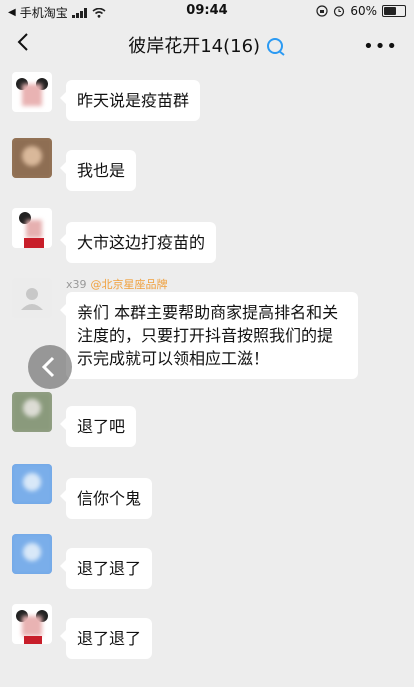 The width and height of the screenshot is (414, 687). I want to click on chat-header: 彼岸花开14(16) •••, so click(207, 44).